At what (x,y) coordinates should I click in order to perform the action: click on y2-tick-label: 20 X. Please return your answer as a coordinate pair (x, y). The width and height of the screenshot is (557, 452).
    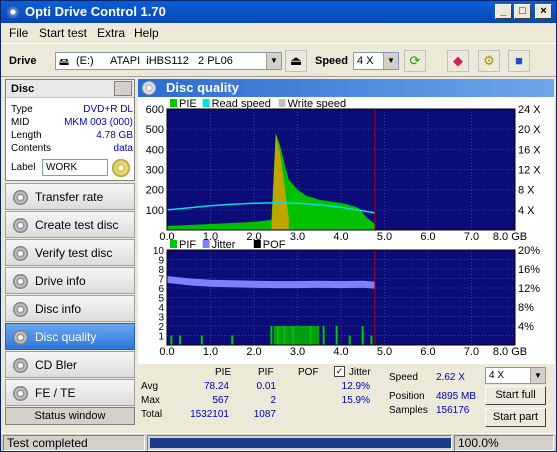
    Looking at the image, I should click on (529, 130).